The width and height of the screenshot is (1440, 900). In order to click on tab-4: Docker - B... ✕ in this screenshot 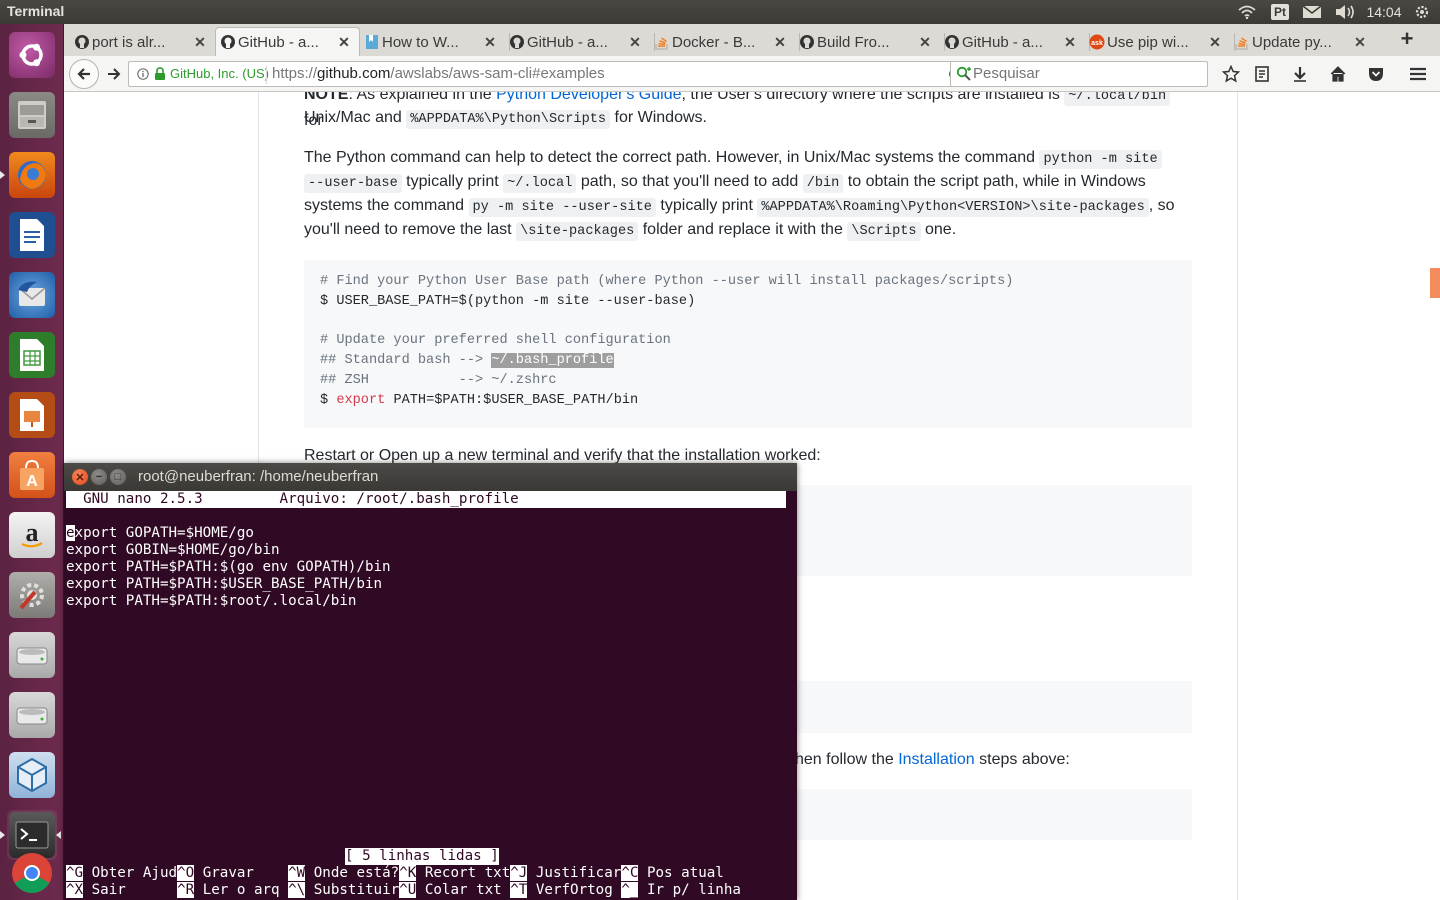, I will do `click(722, 42)`.